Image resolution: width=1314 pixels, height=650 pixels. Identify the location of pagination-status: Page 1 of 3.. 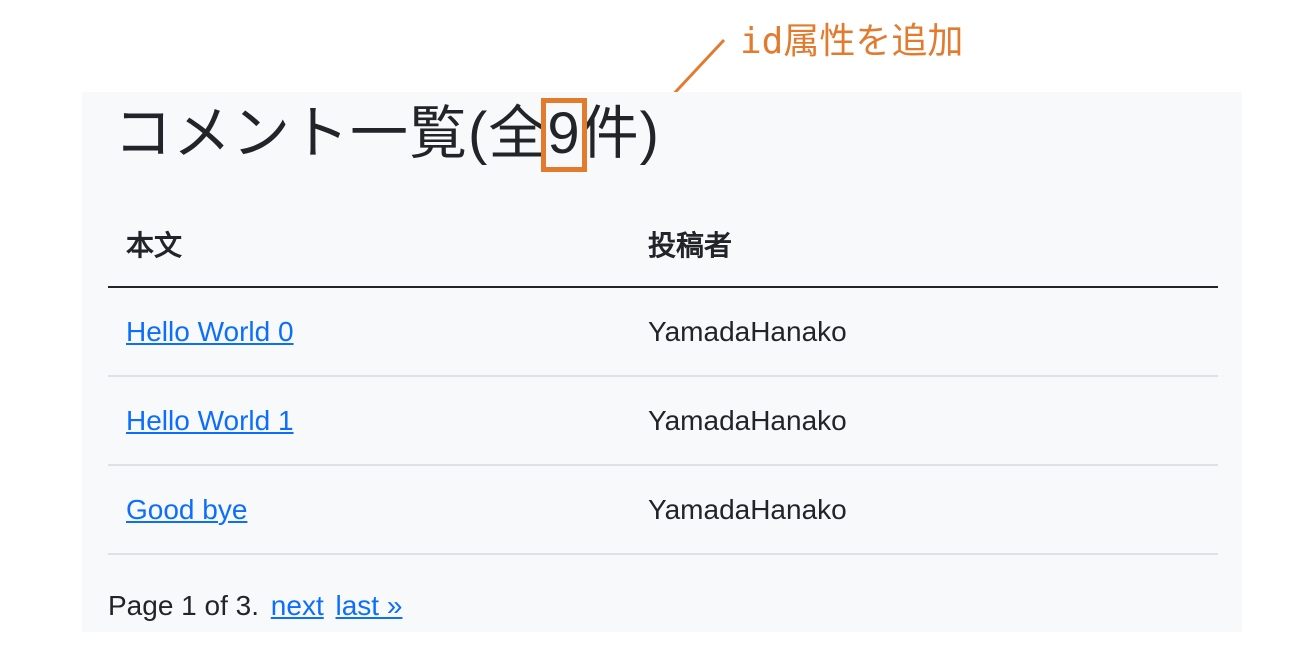
(184, 605).